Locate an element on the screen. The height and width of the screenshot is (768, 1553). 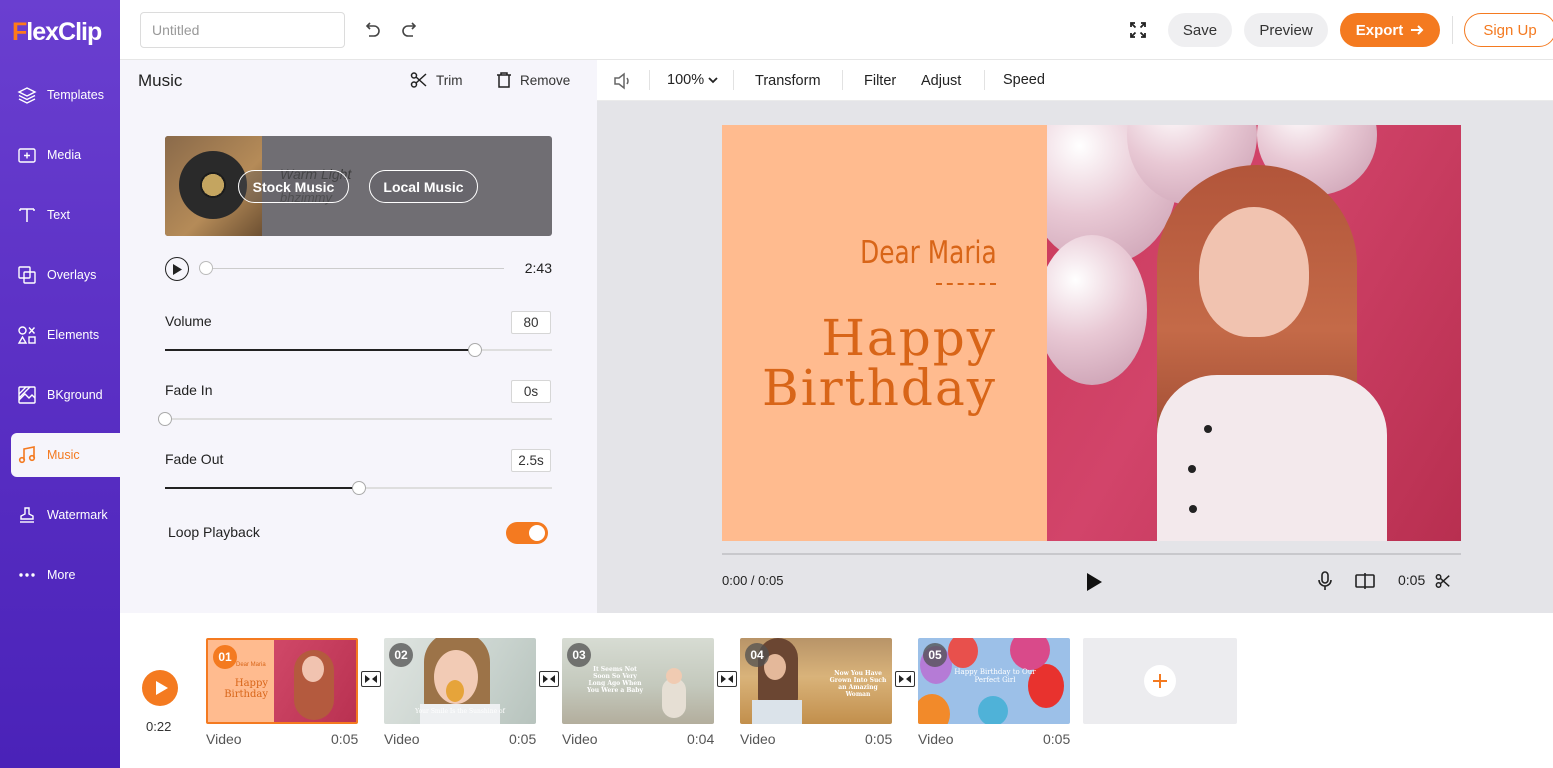
sidebar-item-music: Music is located at coordinates (65, 455).